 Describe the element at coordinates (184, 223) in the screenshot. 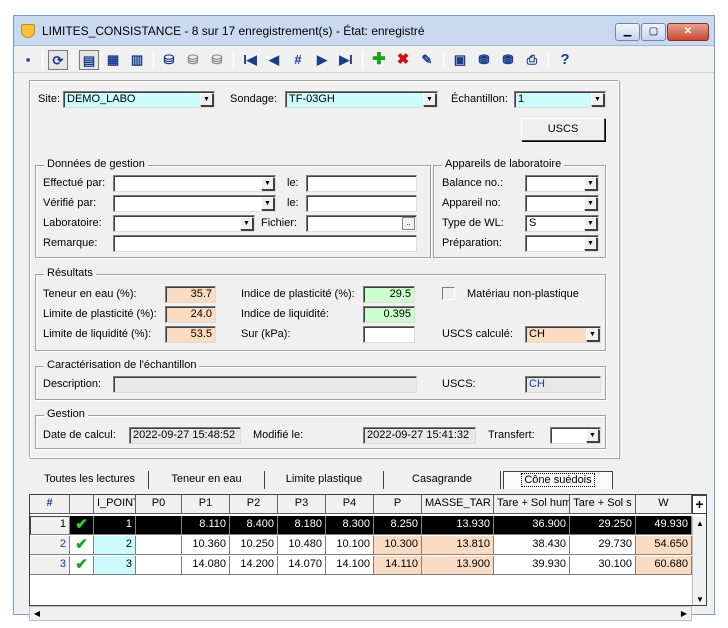

I see `labo-select: ▼` at that location.